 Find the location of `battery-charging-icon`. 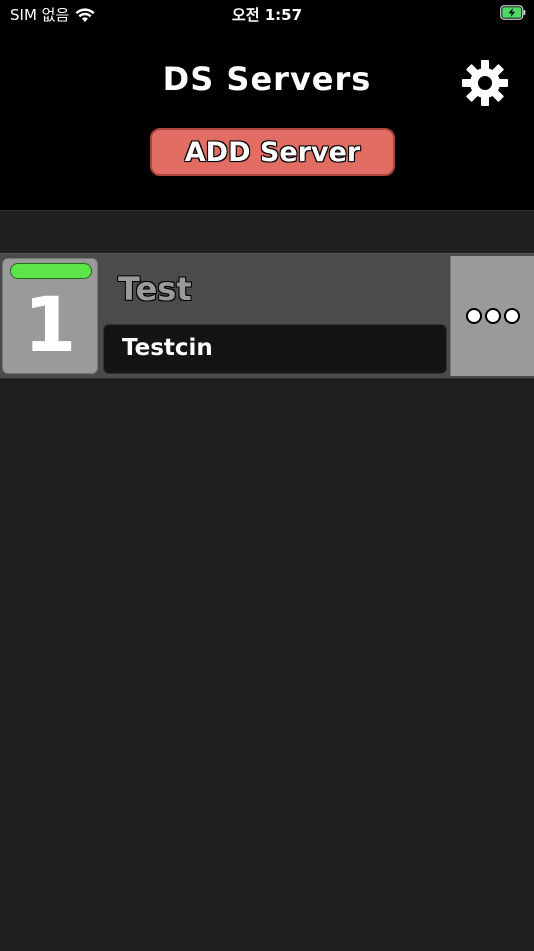

battery-charging-icon is located at coordinates (513, 12).